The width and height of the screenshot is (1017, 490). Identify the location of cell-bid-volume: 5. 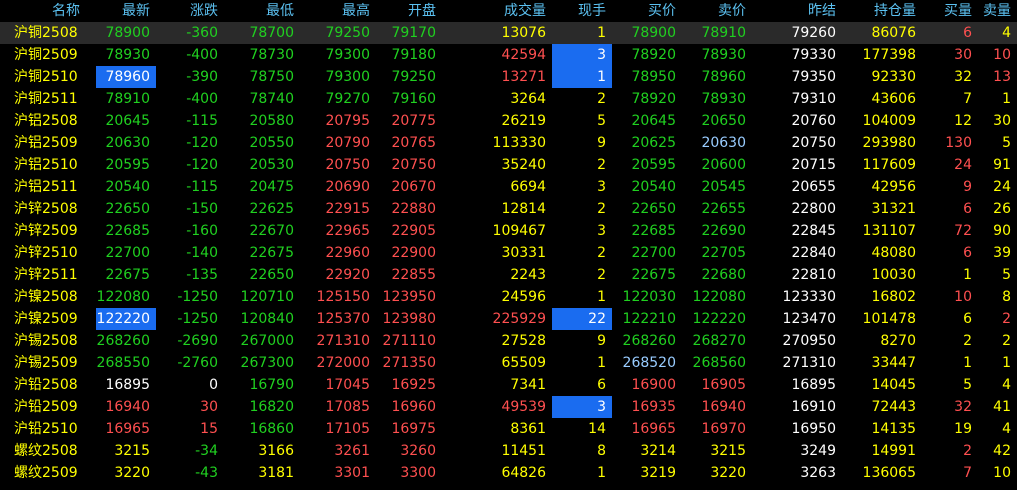
(967, 385).